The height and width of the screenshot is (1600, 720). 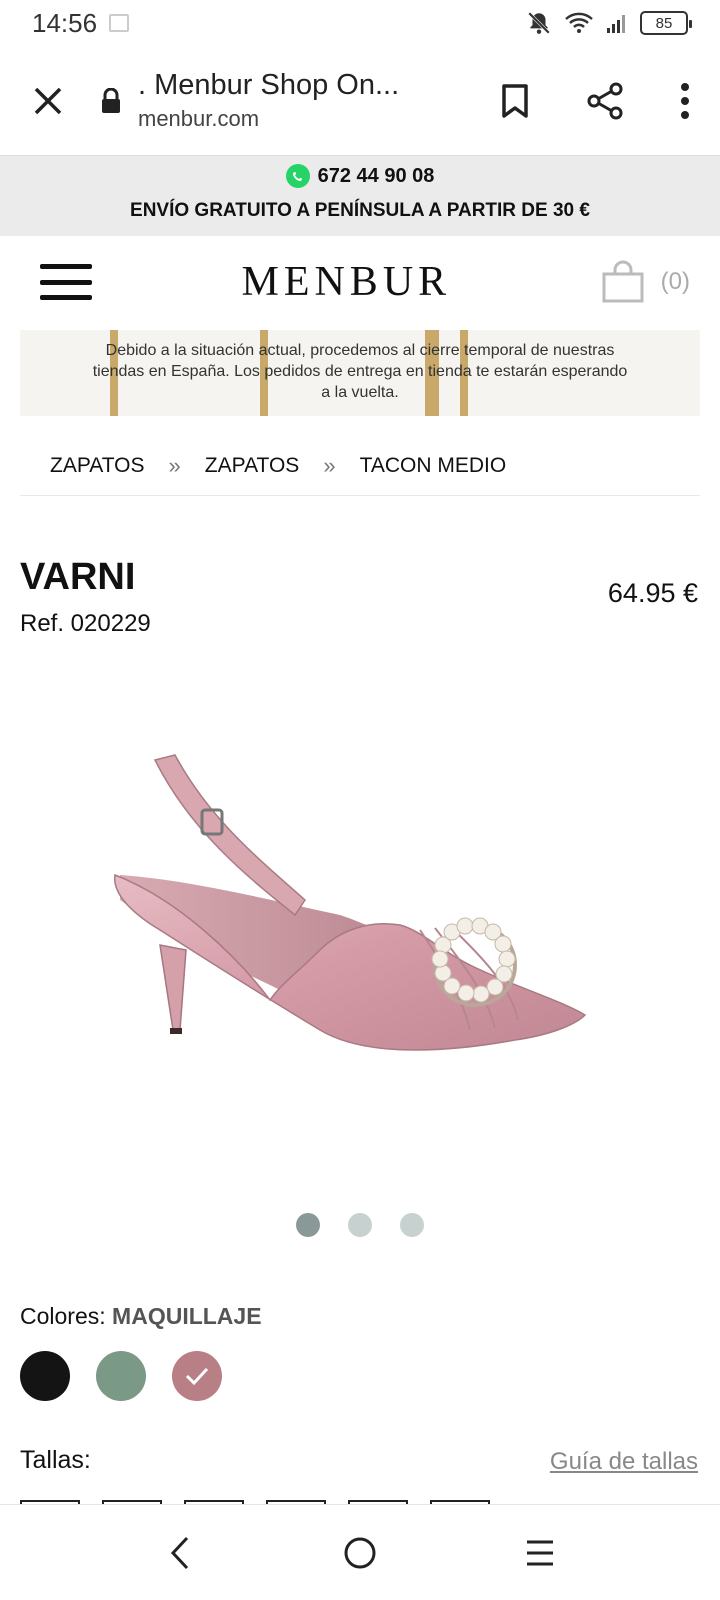 What do you see at coordinates (376, 175) in the screenshot?
I see `phone-number: 672 44 90 08` at bounding box center [376, 175].